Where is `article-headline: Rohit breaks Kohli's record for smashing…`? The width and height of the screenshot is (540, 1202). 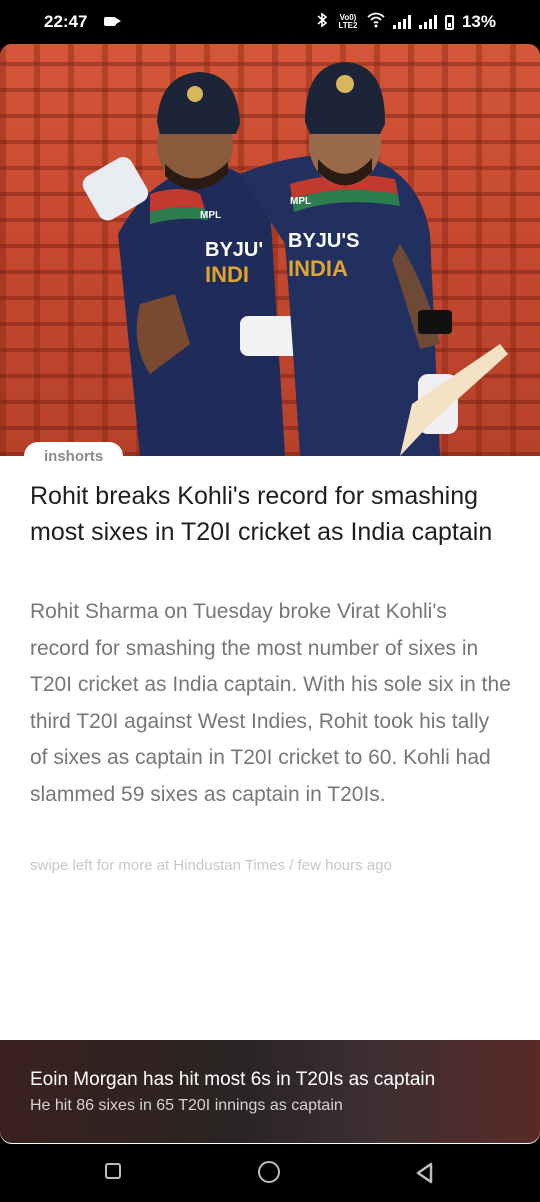
article-headline: Rohit breaks Kohli's record for smashing… is located at coordinates (261, 514).